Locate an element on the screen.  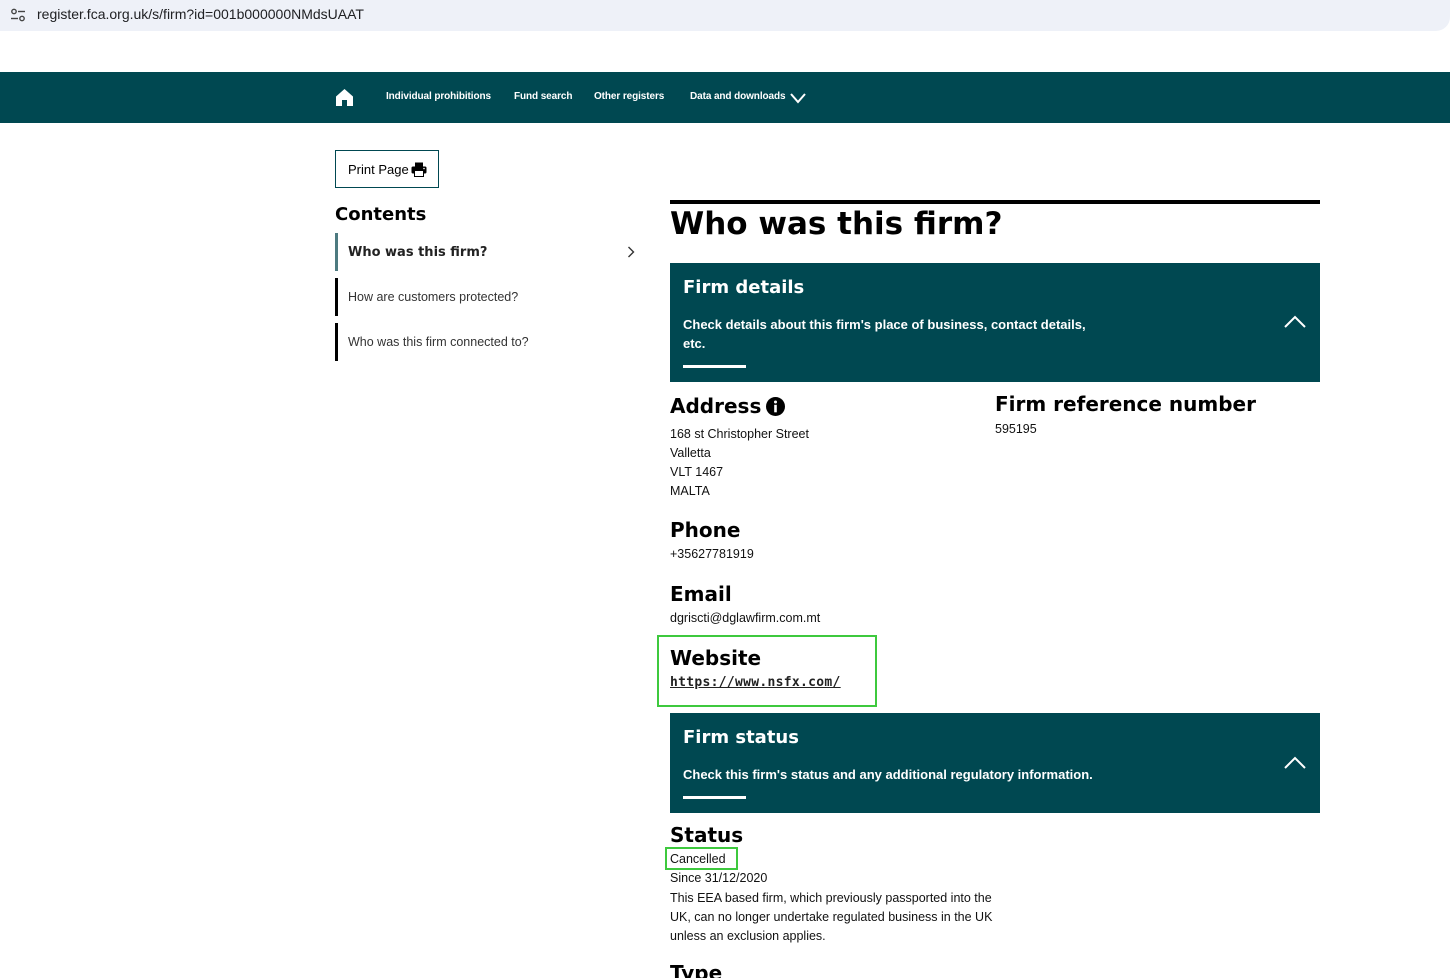
info-icon is located at coordinates (775, 406).